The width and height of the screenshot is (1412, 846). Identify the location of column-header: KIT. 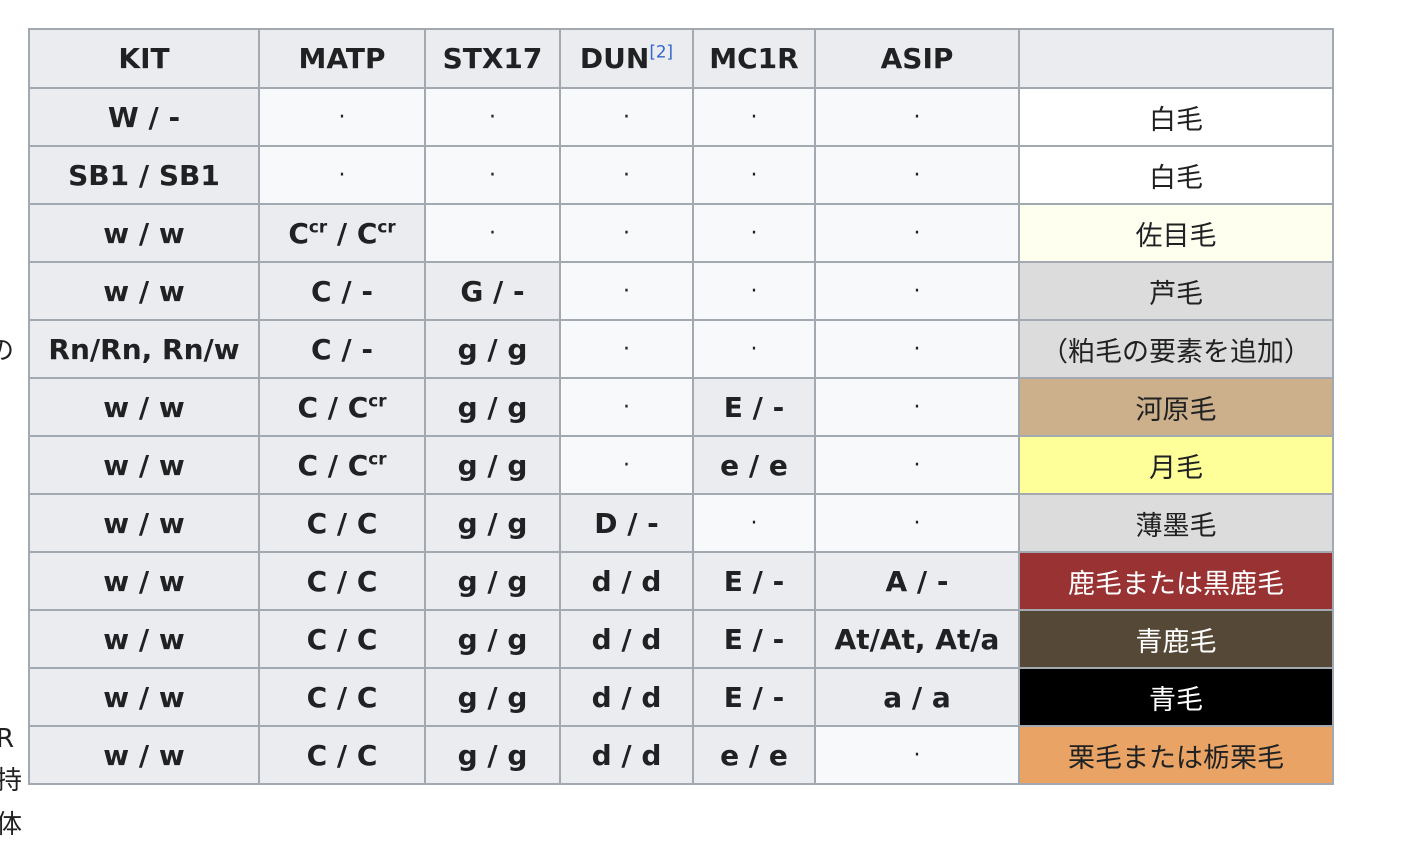
(144, 58).